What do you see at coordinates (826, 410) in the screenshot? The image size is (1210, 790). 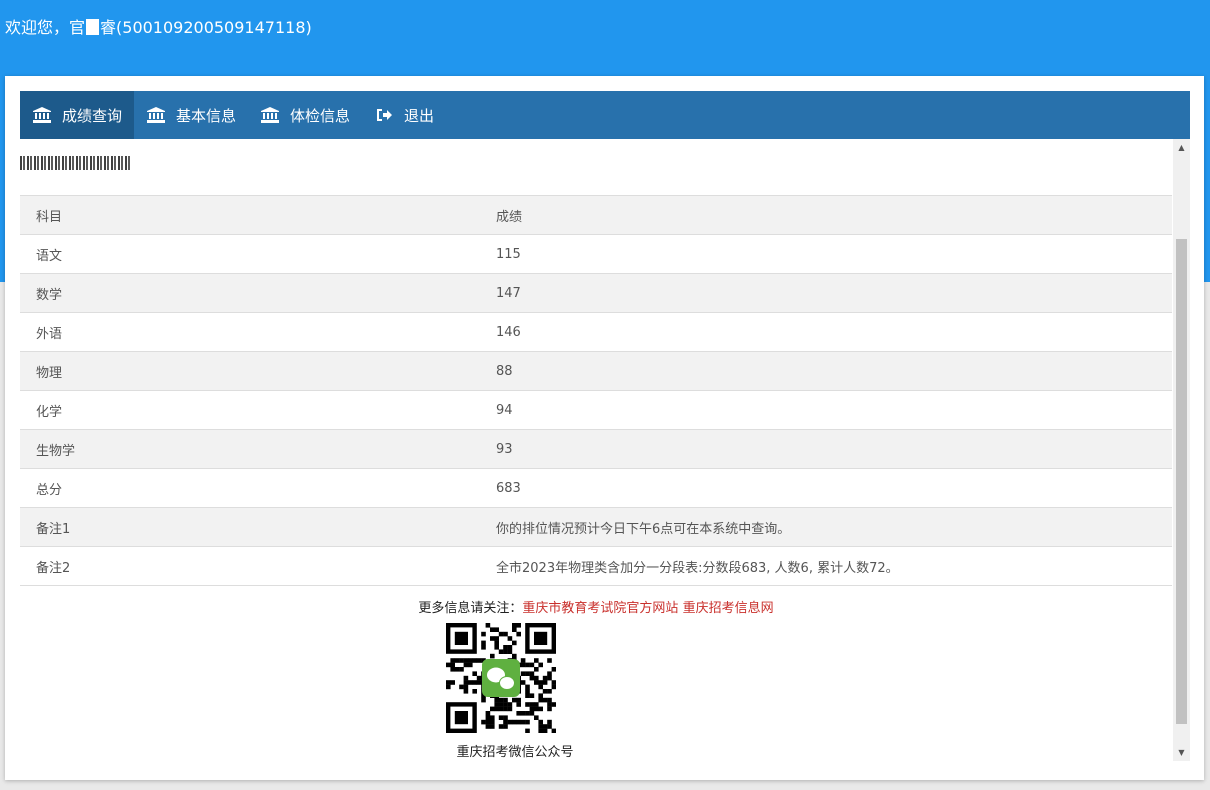 I see `score-cell: 94` at bounding box center [826, 410].